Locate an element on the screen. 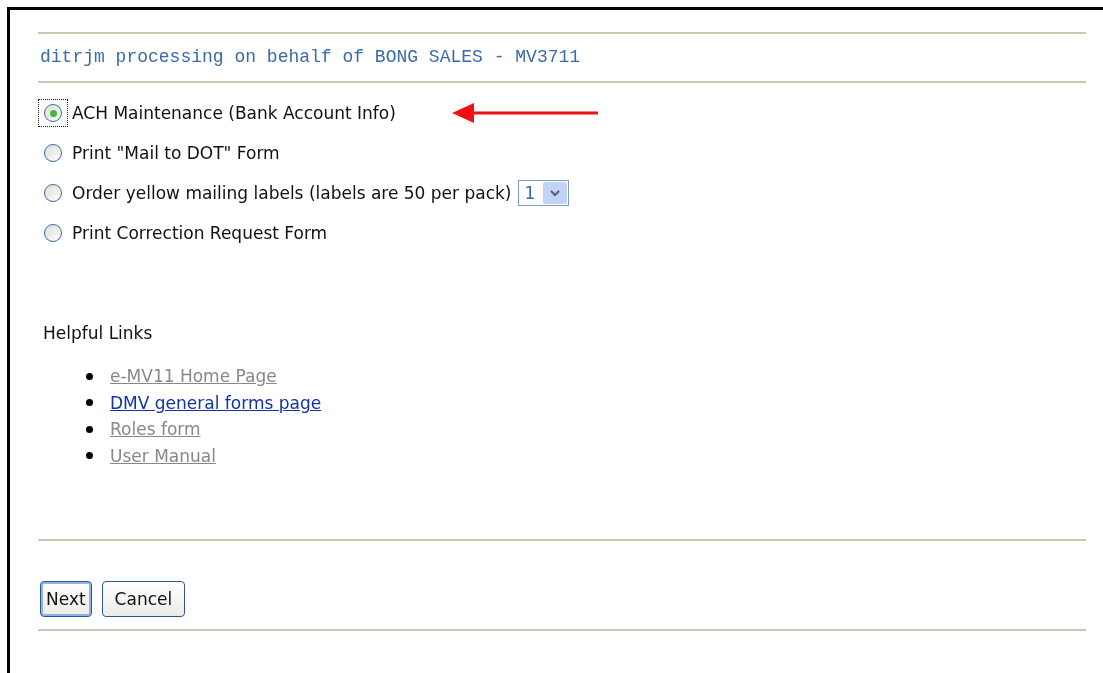 The image size is (1103, 673). option-label: Print "Mail to DOT" Form is located at coordinates (176, 153).